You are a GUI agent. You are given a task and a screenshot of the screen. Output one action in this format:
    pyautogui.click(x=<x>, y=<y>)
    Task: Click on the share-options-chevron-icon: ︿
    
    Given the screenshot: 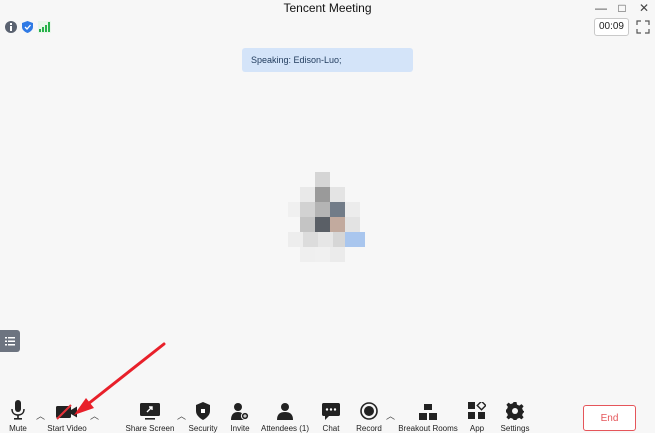 What is the action you would take?
    pyautogui.click(x=181, y=415)
    